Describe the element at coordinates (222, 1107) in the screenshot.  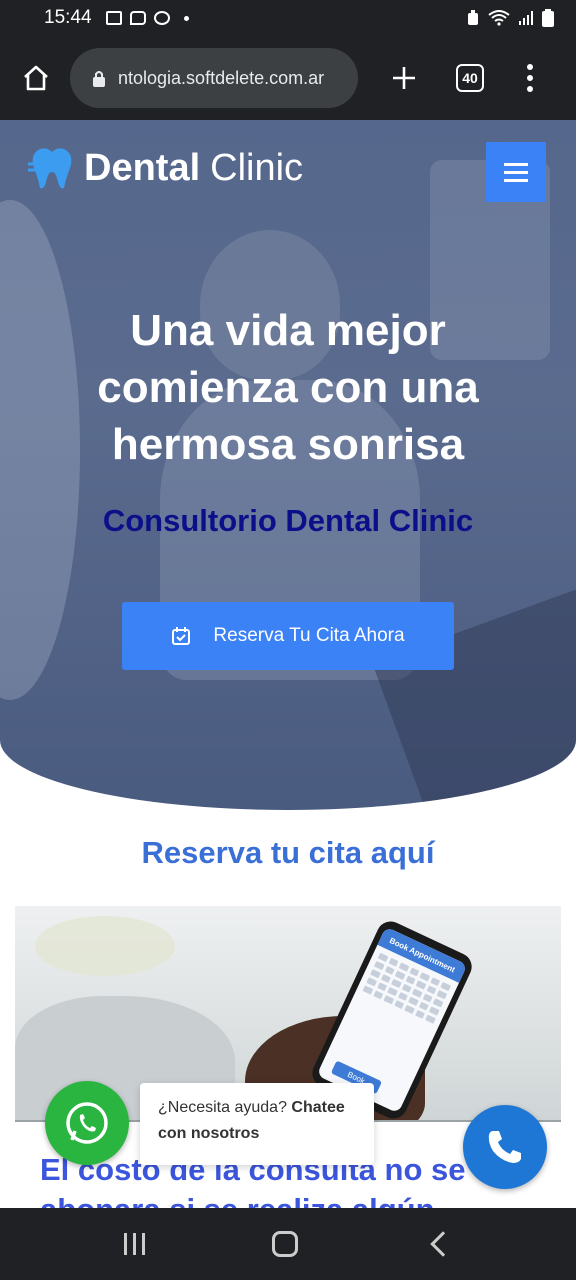
I see `help-prefix: ¿Necesita ayuda?` at that location.